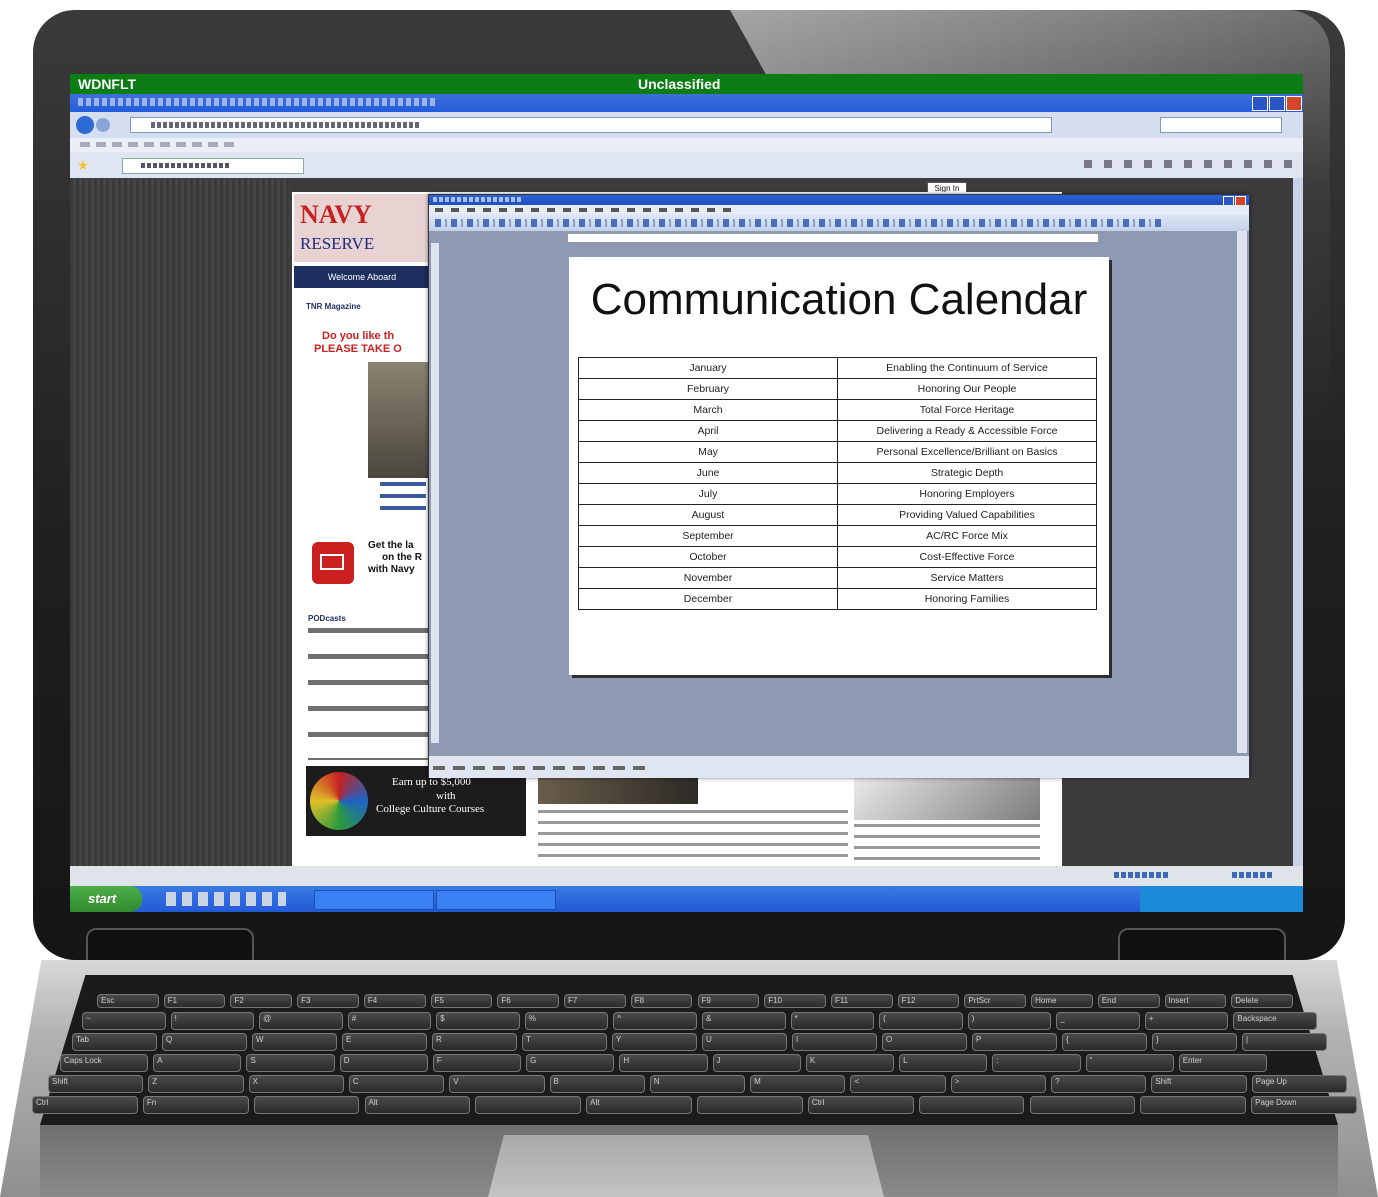  What do you see at coordinates (1009, 1021) in the screenshot?
I see `keyboard-key: )` at bounding box center [1009, 1021].